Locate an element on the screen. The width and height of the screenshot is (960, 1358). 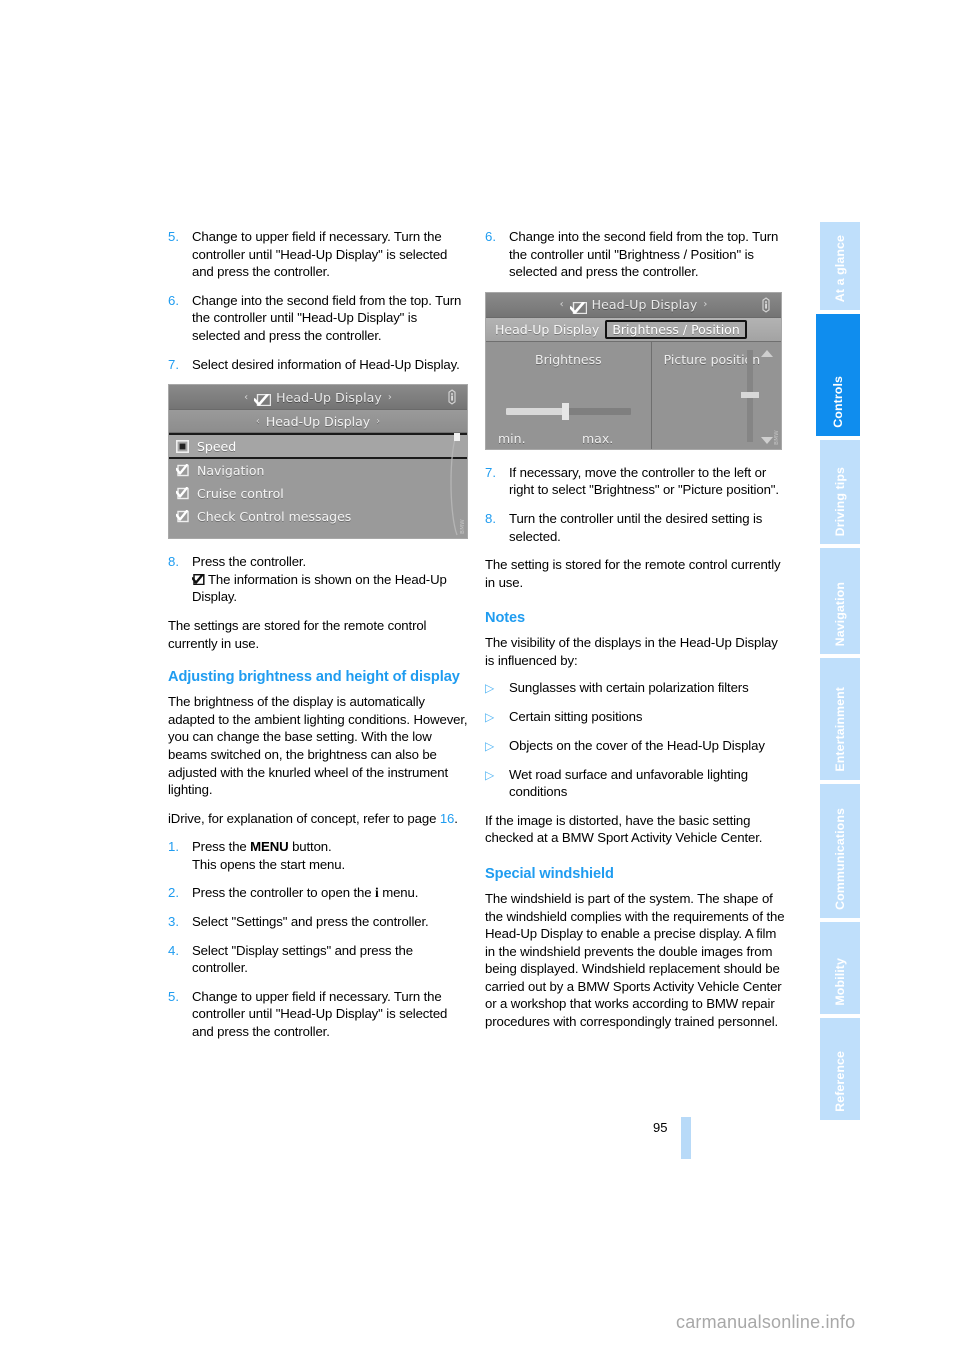
step-number: 1. is located at coordinates (173, 847).